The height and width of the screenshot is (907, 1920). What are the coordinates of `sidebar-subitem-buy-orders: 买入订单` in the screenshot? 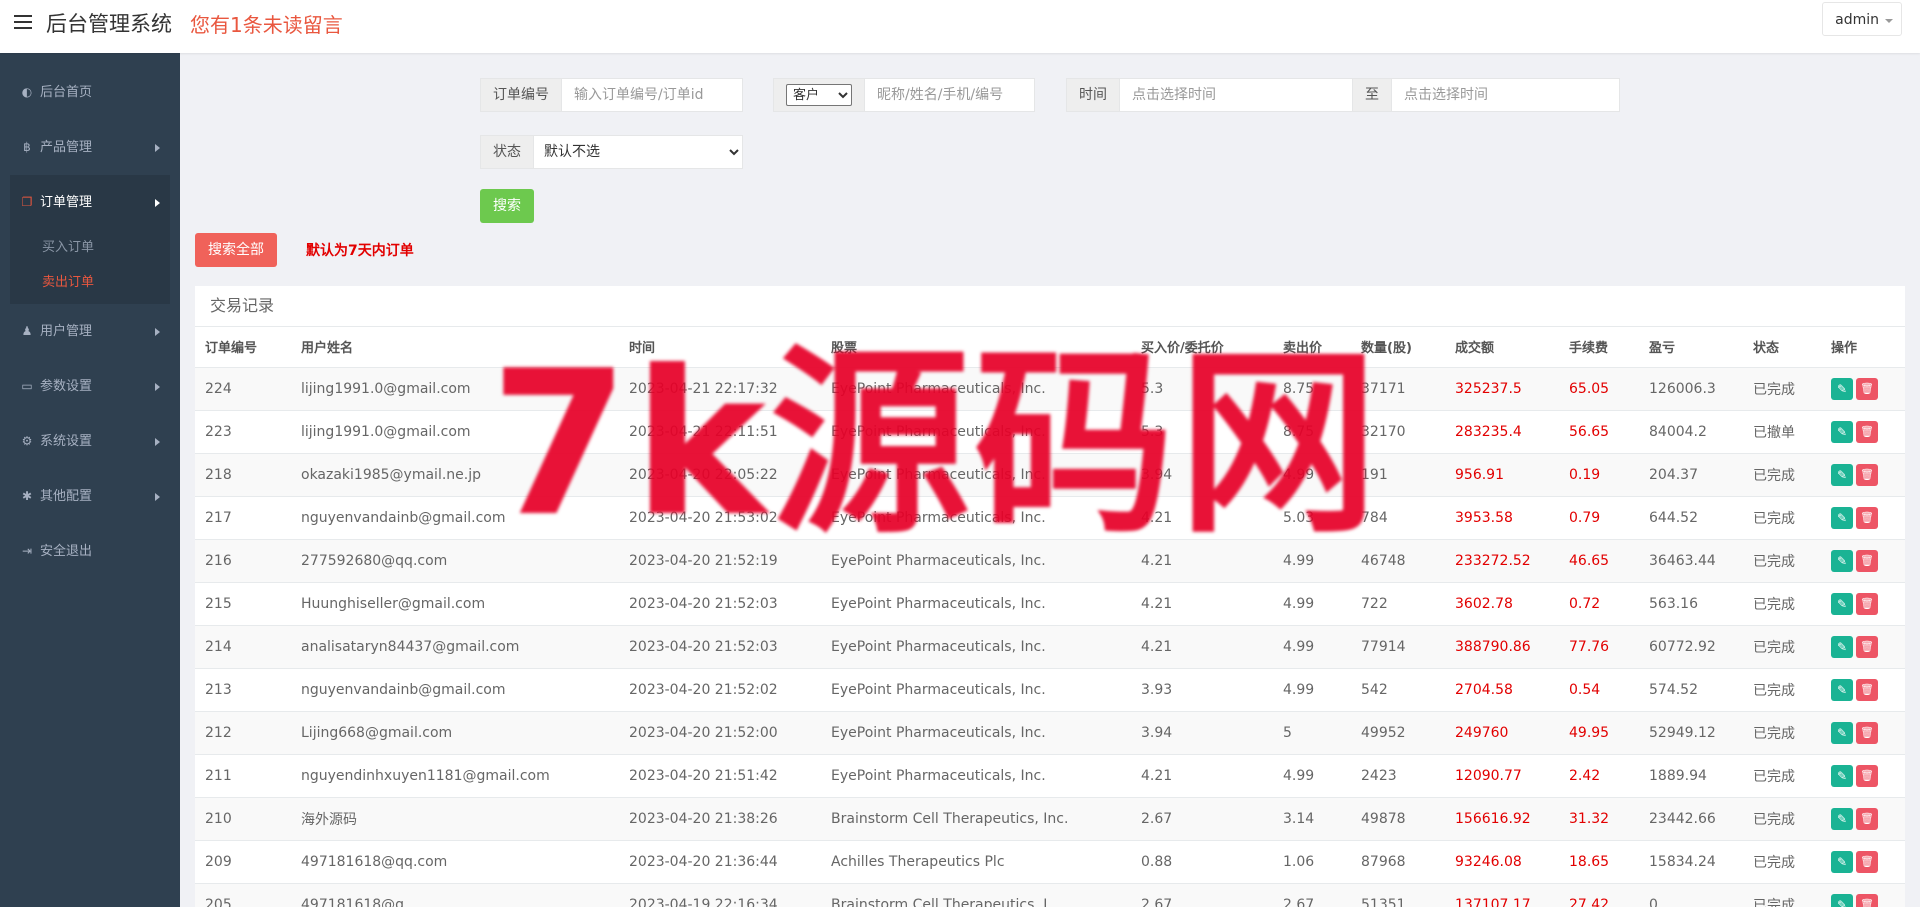 It's located at (90, 247).